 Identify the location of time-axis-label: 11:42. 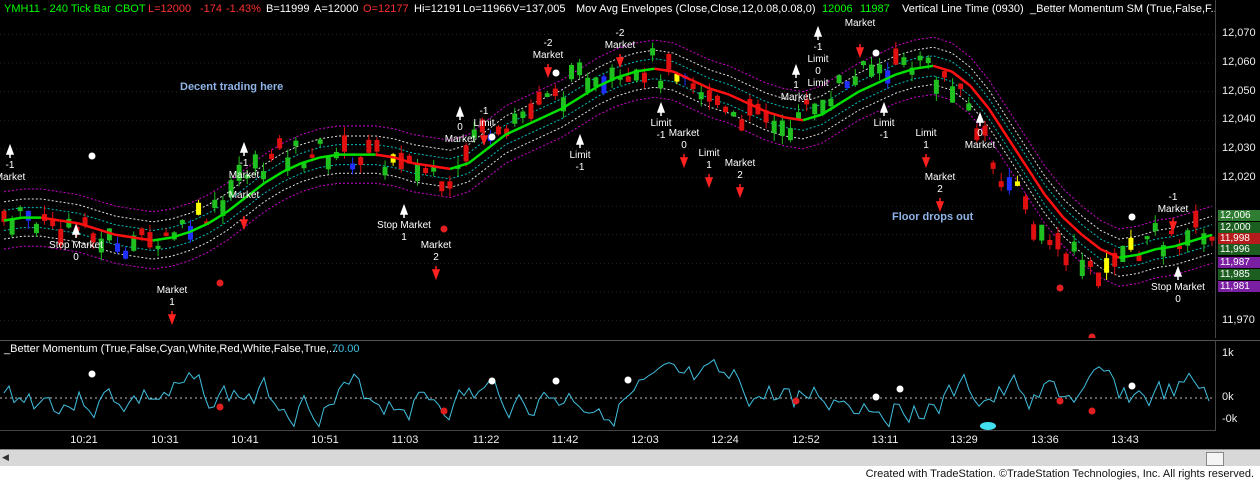
(565, 440).